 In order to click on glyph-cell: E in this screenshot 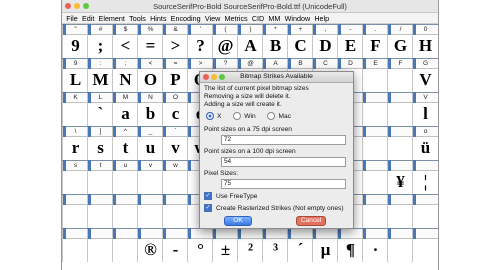, I will do `click(350, 46)`.